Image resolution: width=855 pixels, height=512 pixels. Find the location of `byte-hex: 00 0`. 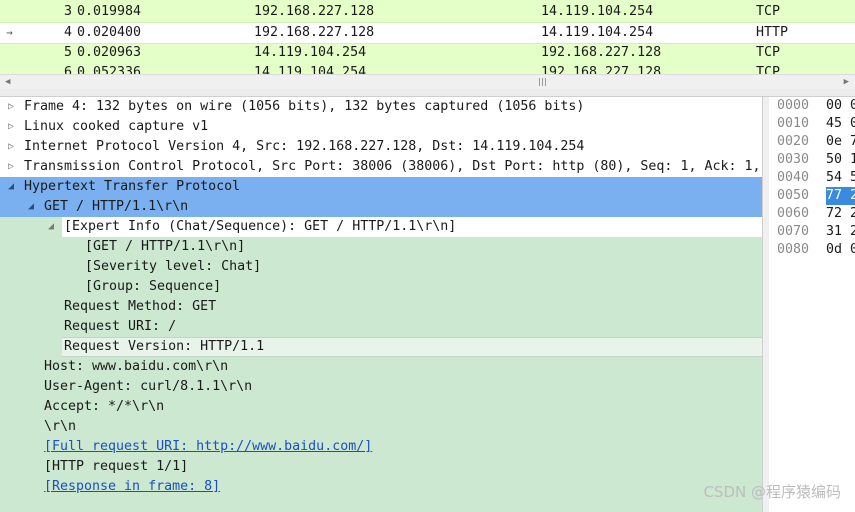

byte-hex: 00 0 is located at coordinates (840, 106).